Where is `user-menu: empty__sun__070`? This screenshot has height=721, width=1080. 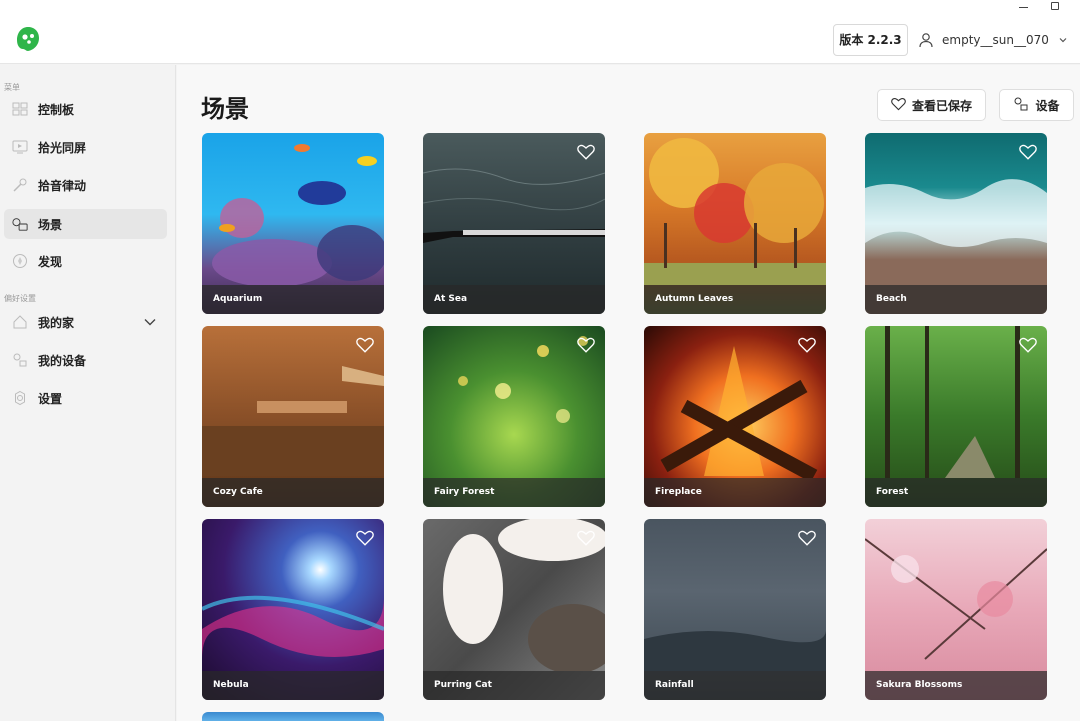 user-menu: empty__sun__070 is located at coordinates (993, 40).